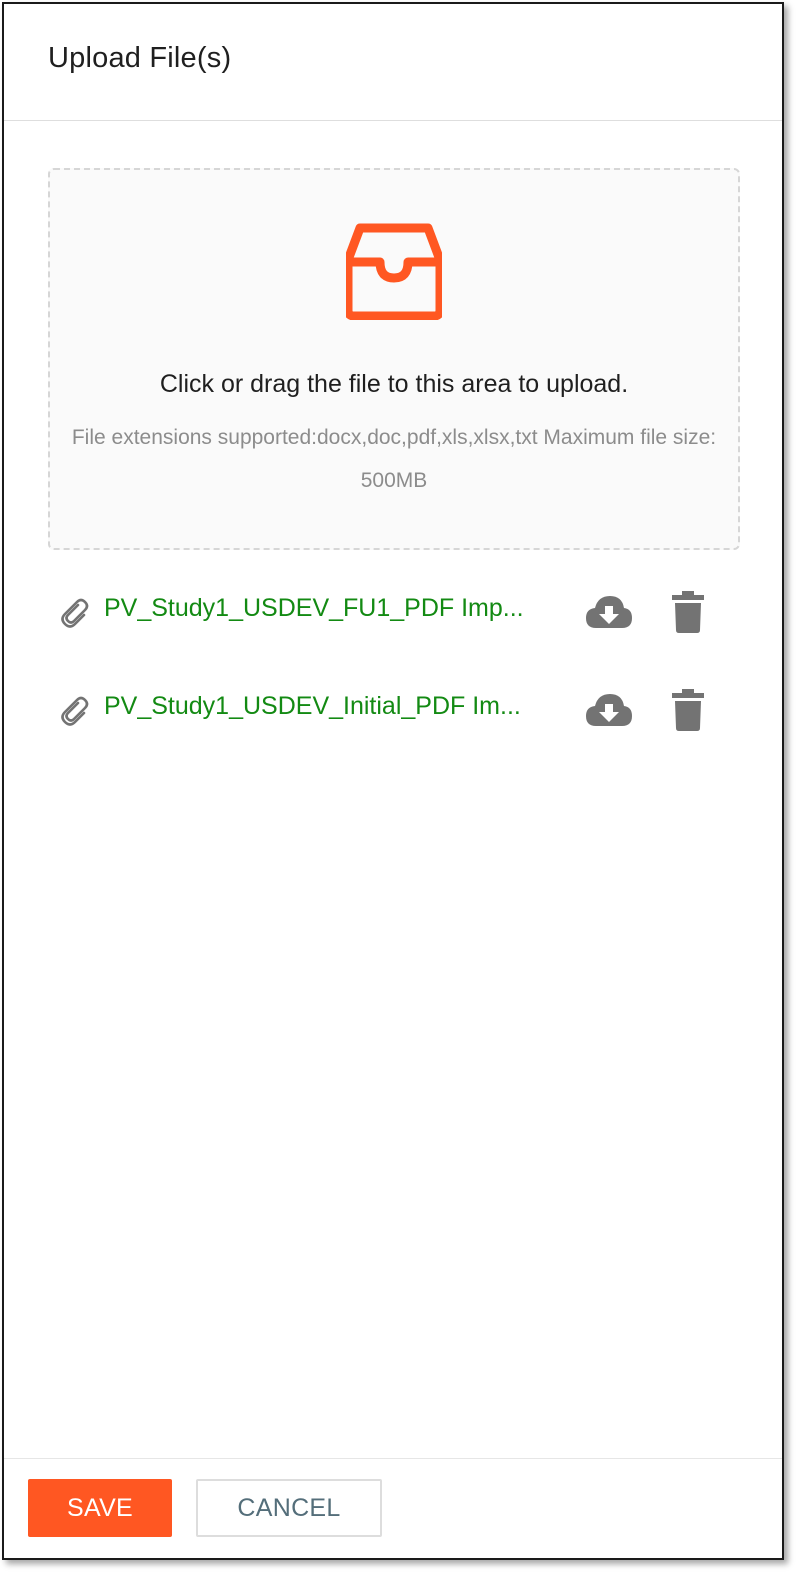 This screenshot has width=806, height=1594. What do you see at coordinates (393, 62) in the screenshot?
I see `dialog-header: Upload File(s)` at bounding box center [393, 62].